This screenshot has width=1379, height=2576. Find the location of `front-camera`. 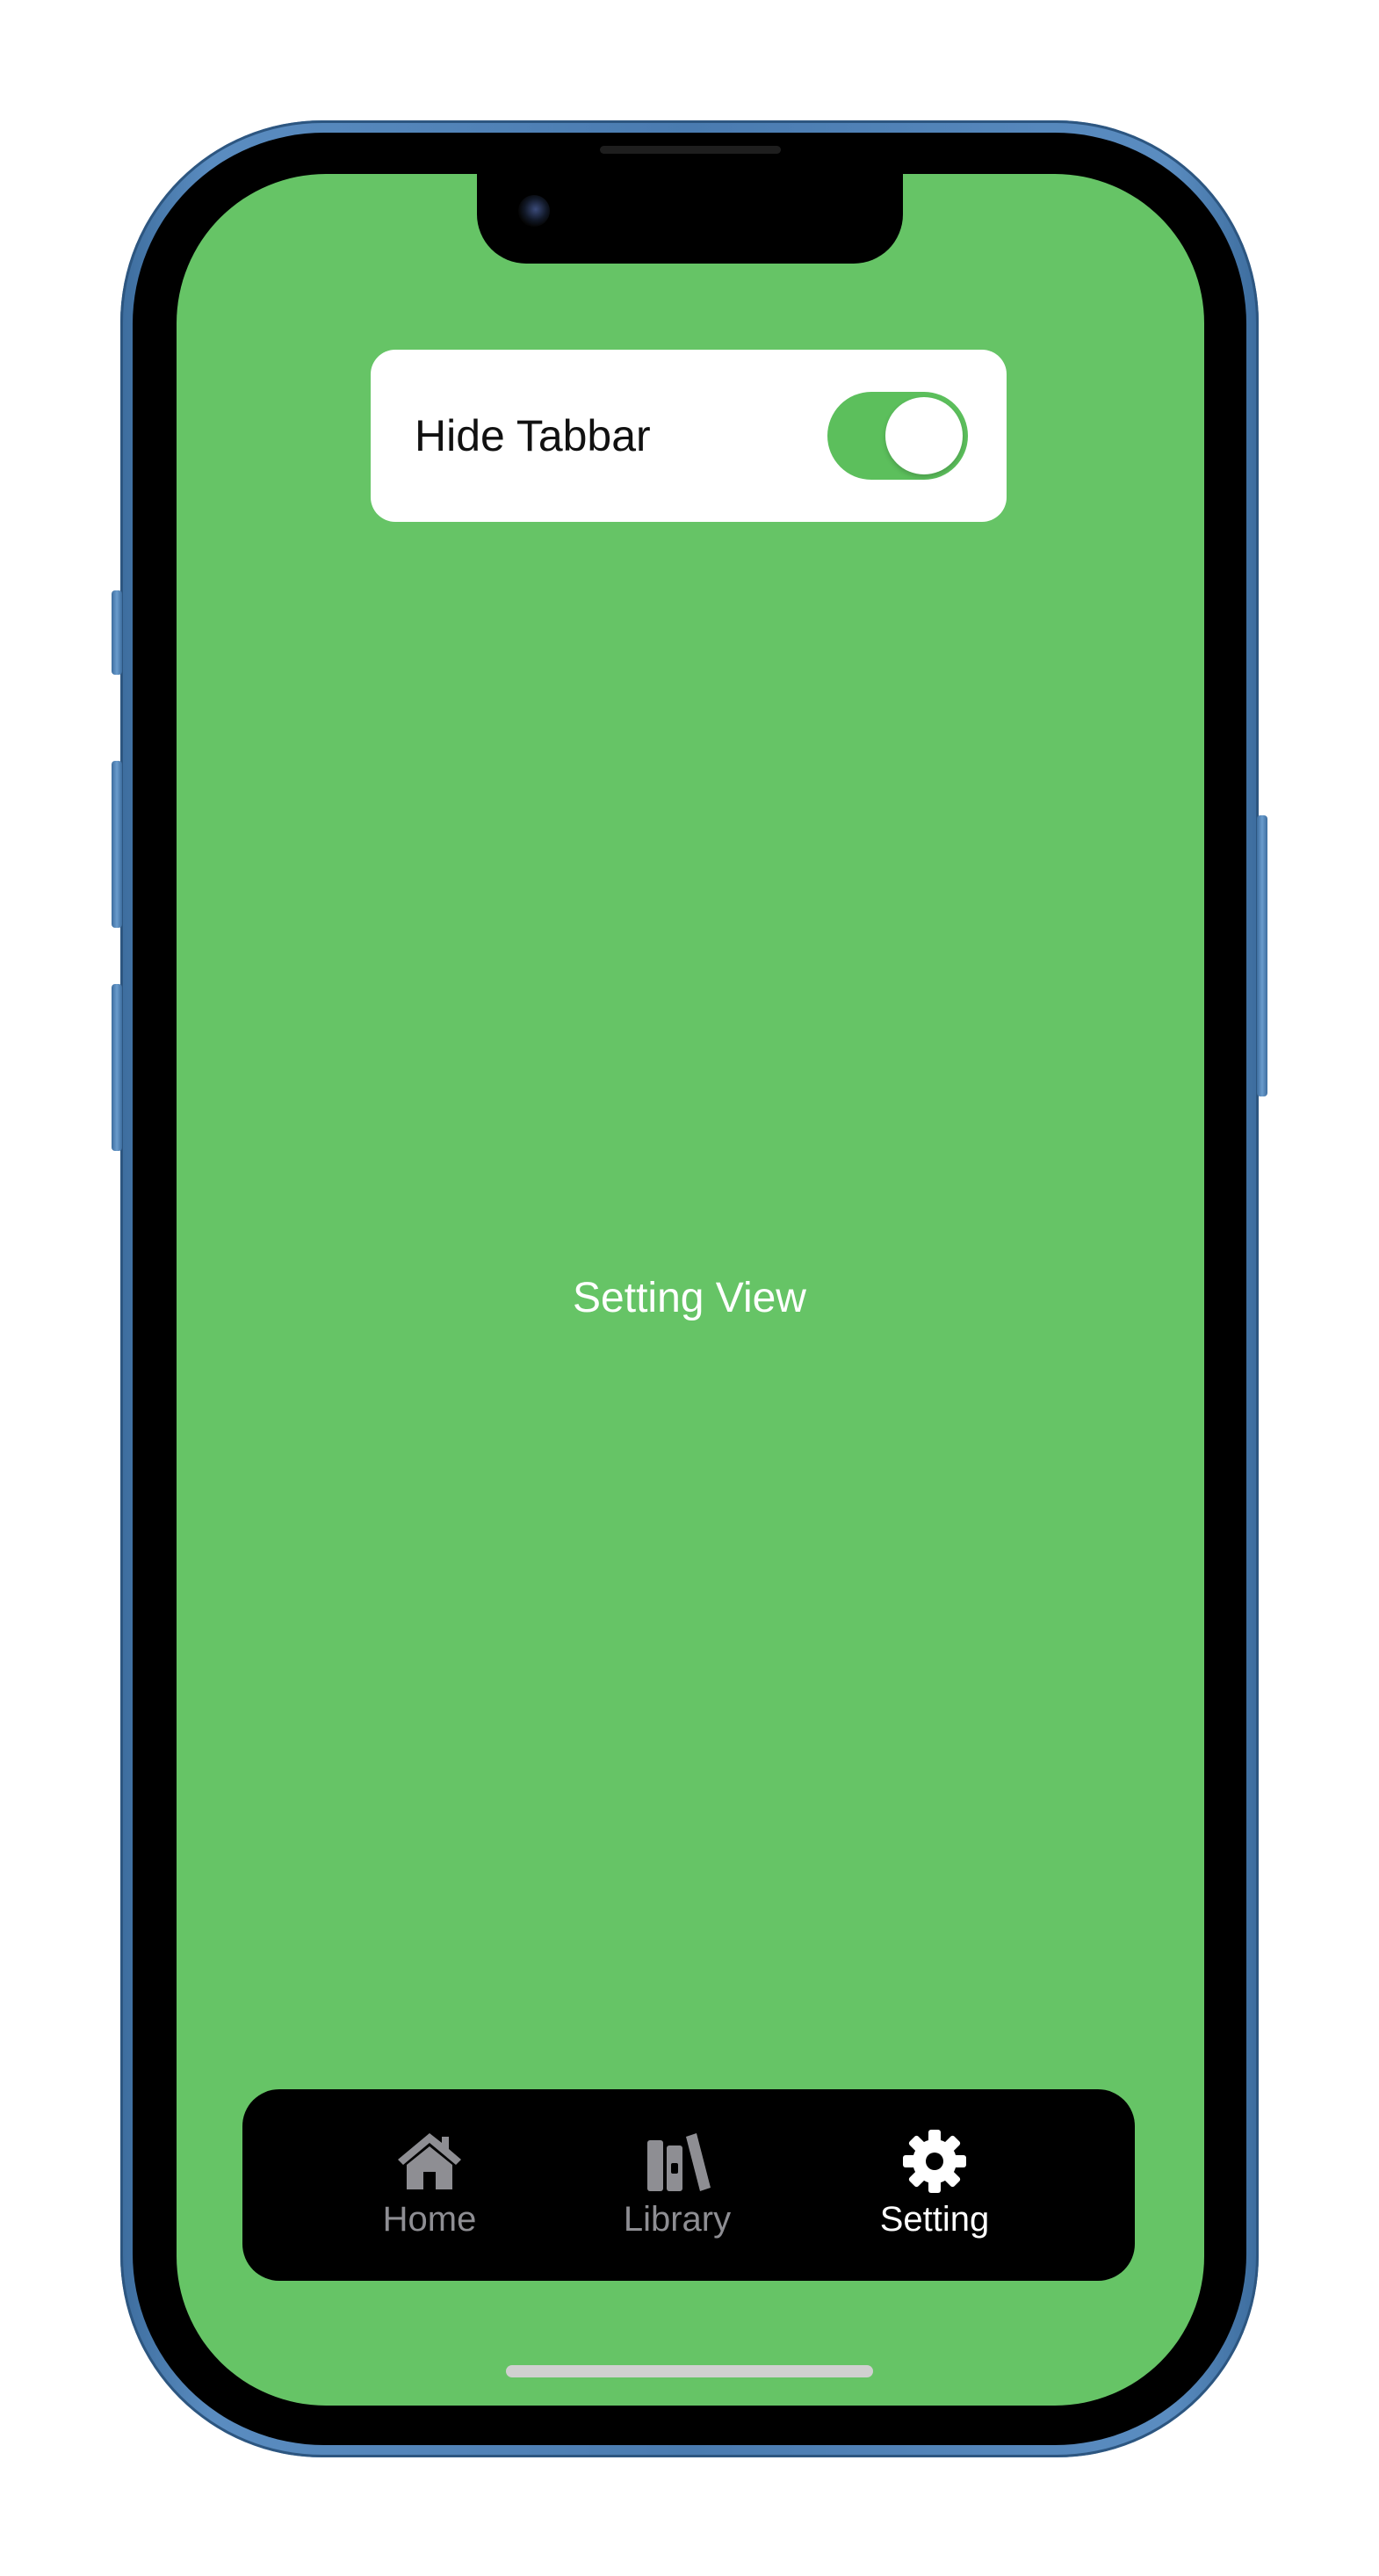

front-camera is located at coordinates (534, 211).